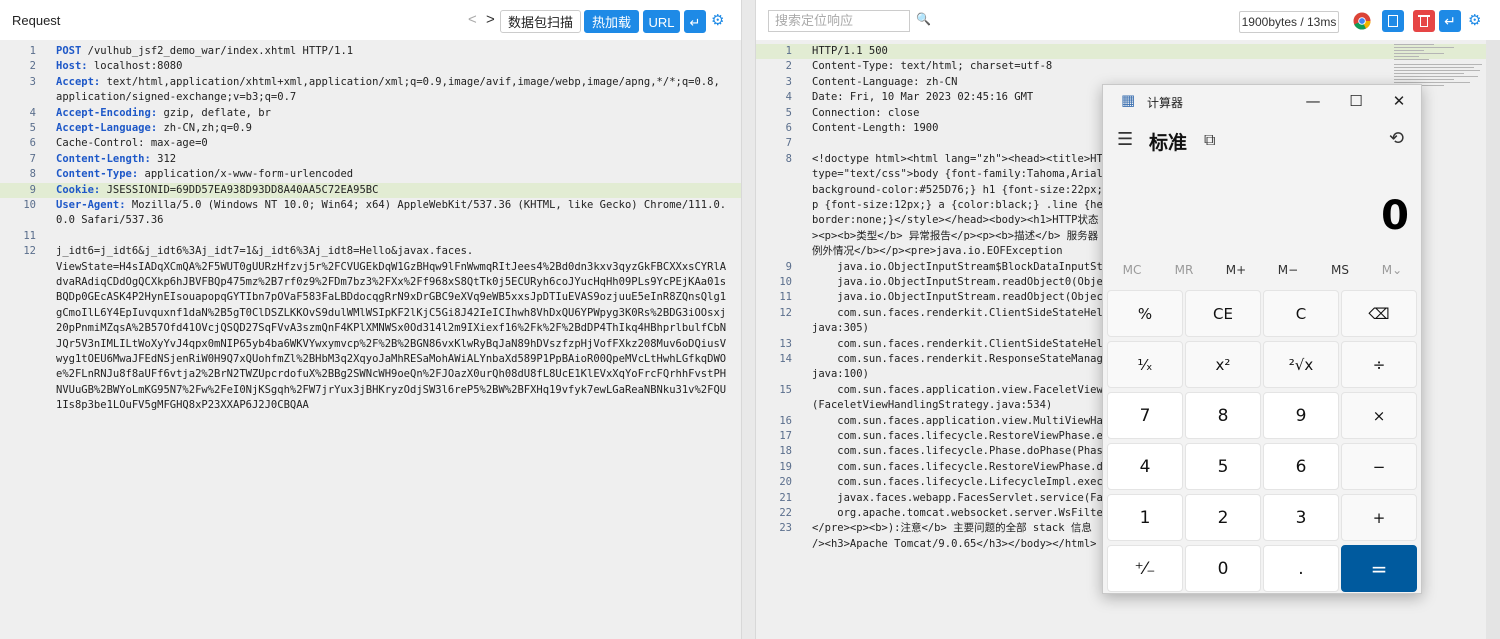 The width and height of the screenshot is (1500, 639). I want to click on menu-hamburger-icon: ☰, so click(1125, 139).